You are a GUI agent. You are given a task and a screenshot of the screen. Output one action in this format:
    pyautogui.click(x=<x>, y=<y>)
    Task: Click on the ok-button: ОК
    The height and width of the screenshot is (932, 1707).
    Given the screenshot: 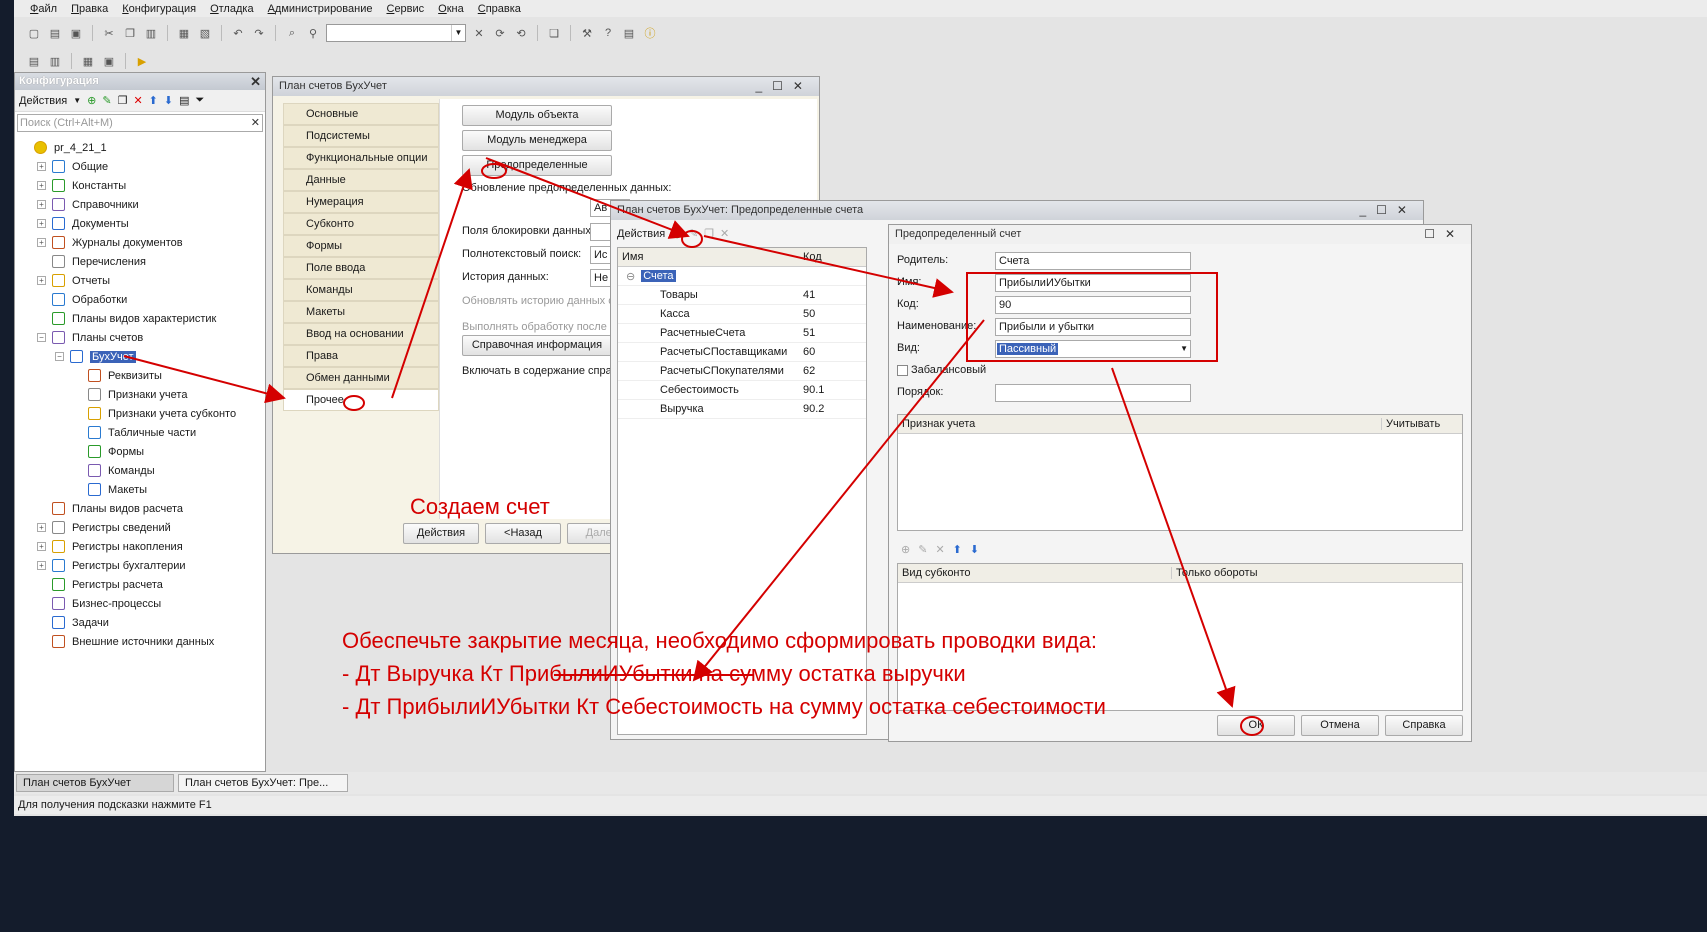 What is the action you would take?
    pyautogui.click(x=1256, y=725)
    